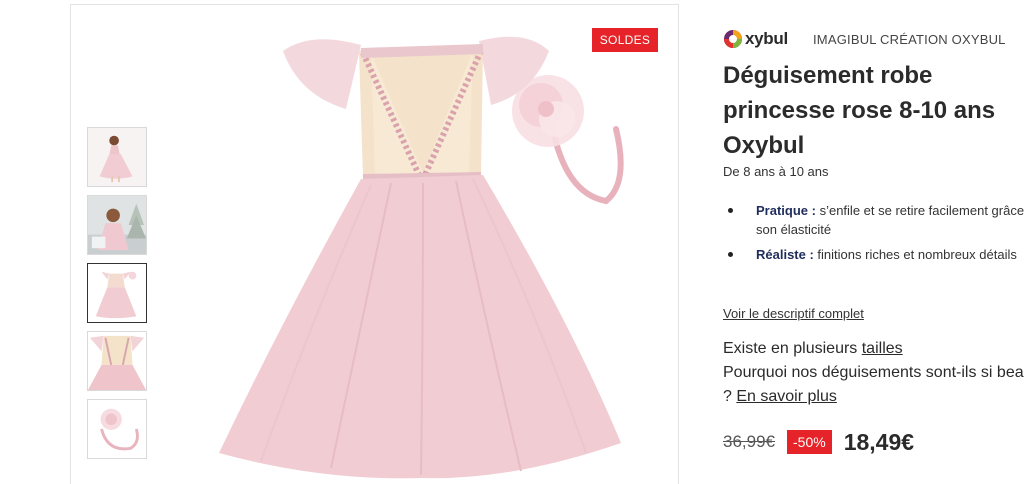 The image size is (1024, 484). What do you see at coordinates (793, 313) in the screenshot?
I see `full-description-link: Voir le descriptif complet` at bounding box center [793, 313].